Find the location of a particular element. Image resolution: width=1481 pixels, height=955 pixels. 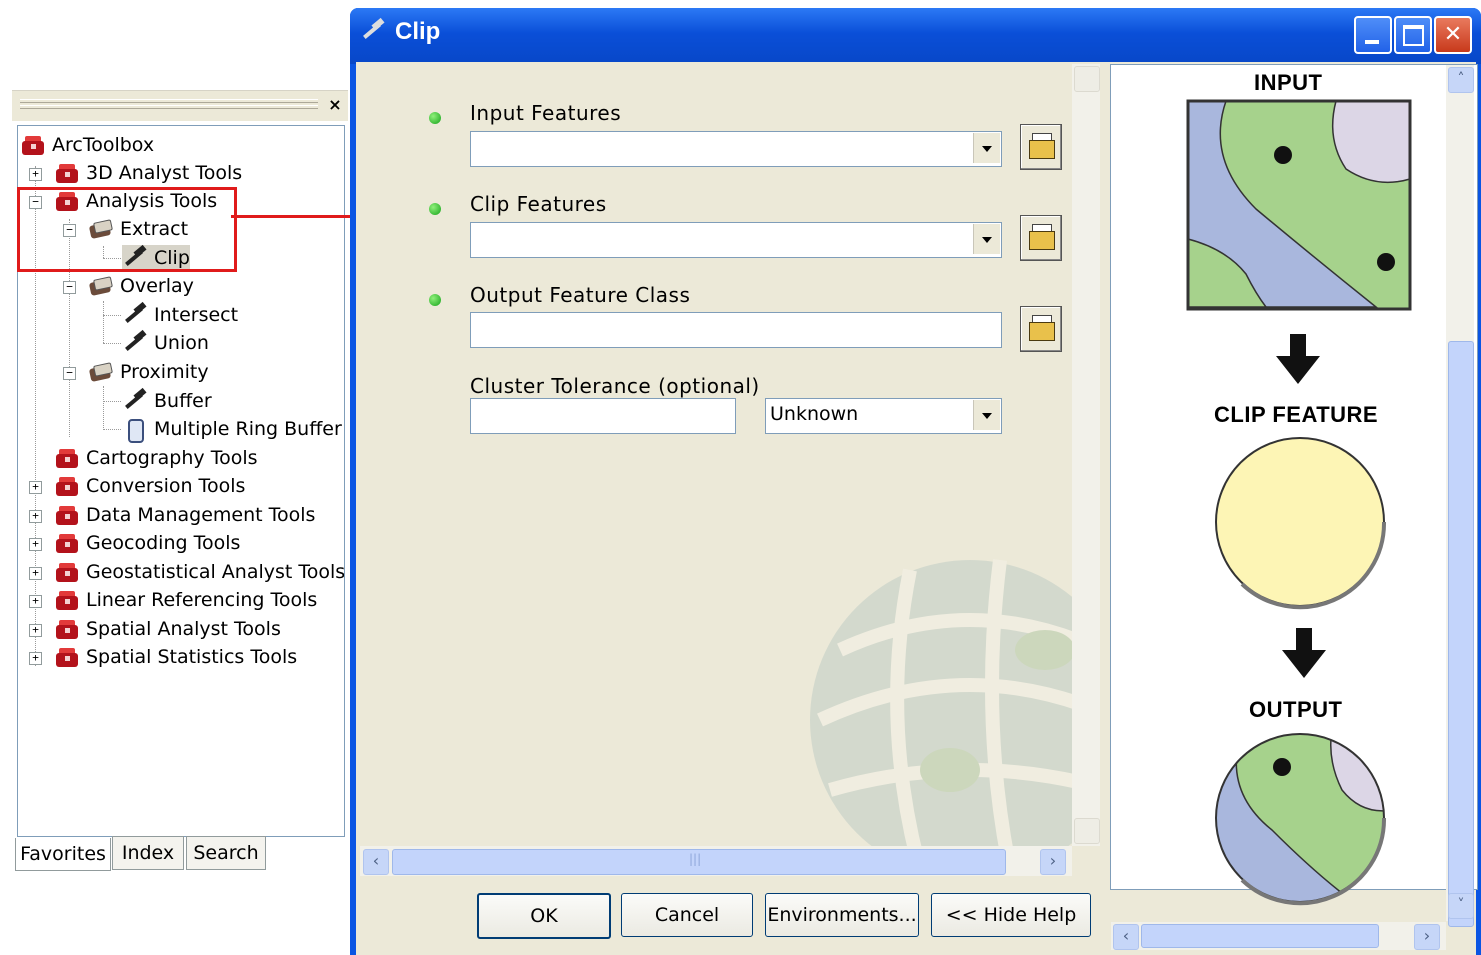

input-features-combo is located at coordinates (736, 149).